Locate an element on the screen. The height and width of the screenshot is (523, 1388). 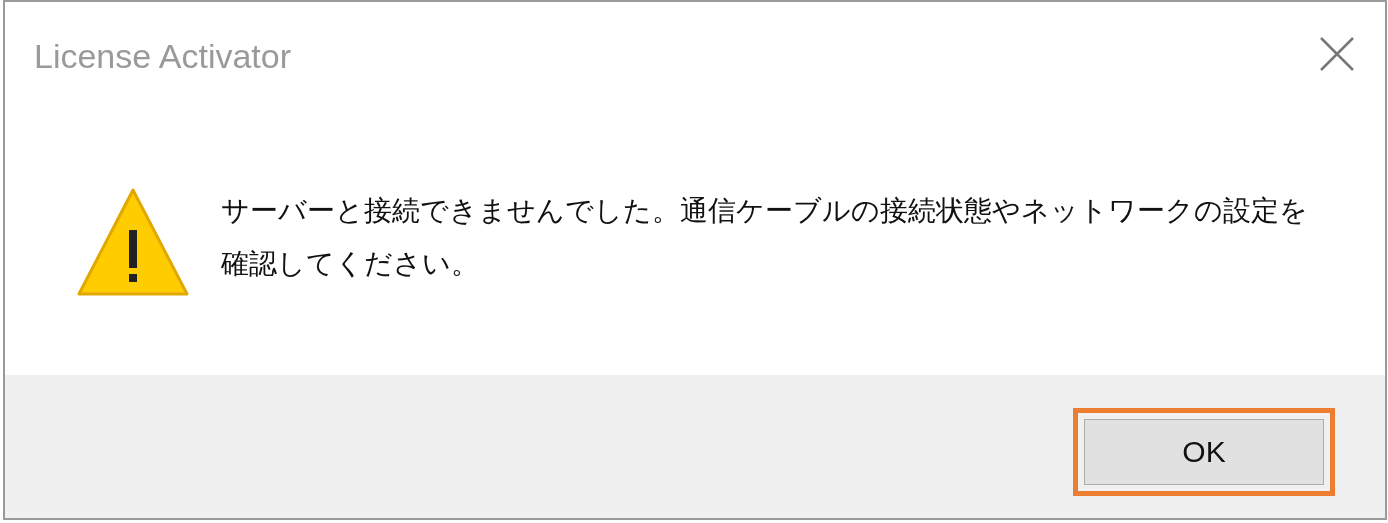
ok-button: OK is located at coordinates (1204, 452).